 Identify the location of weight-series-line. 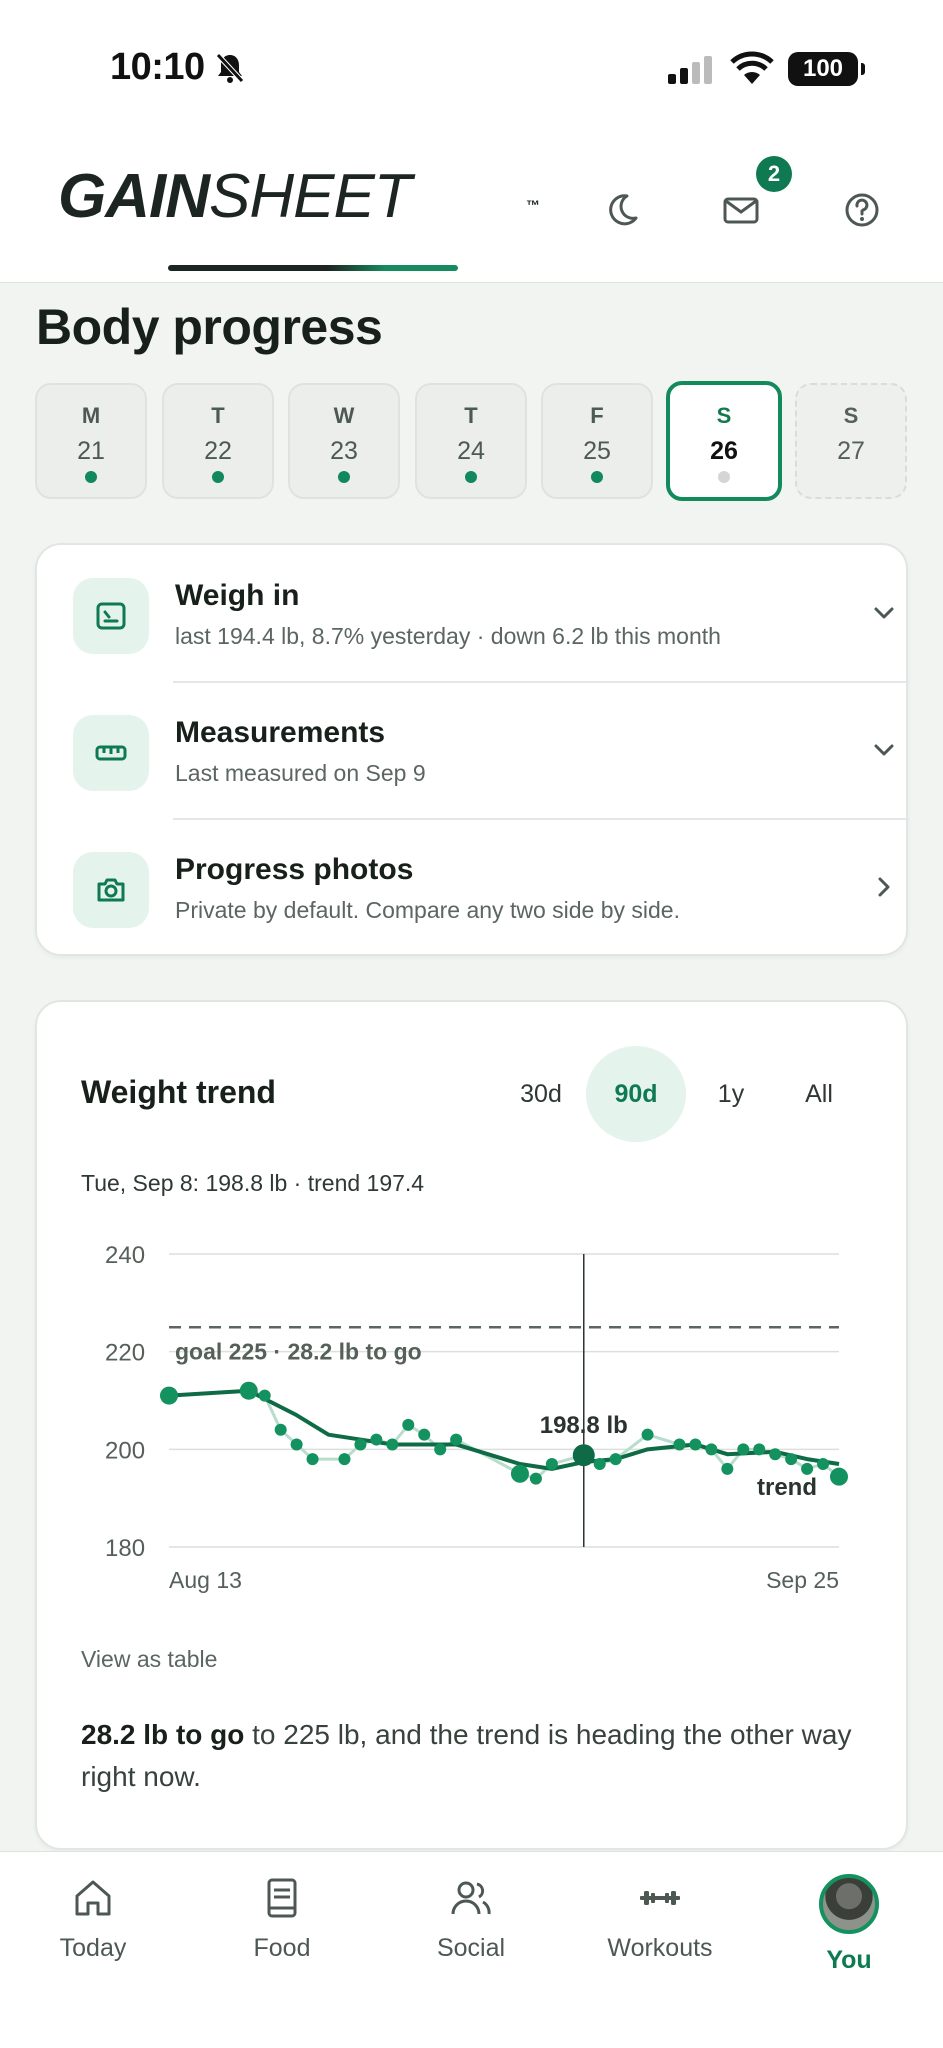
(504, 1435).